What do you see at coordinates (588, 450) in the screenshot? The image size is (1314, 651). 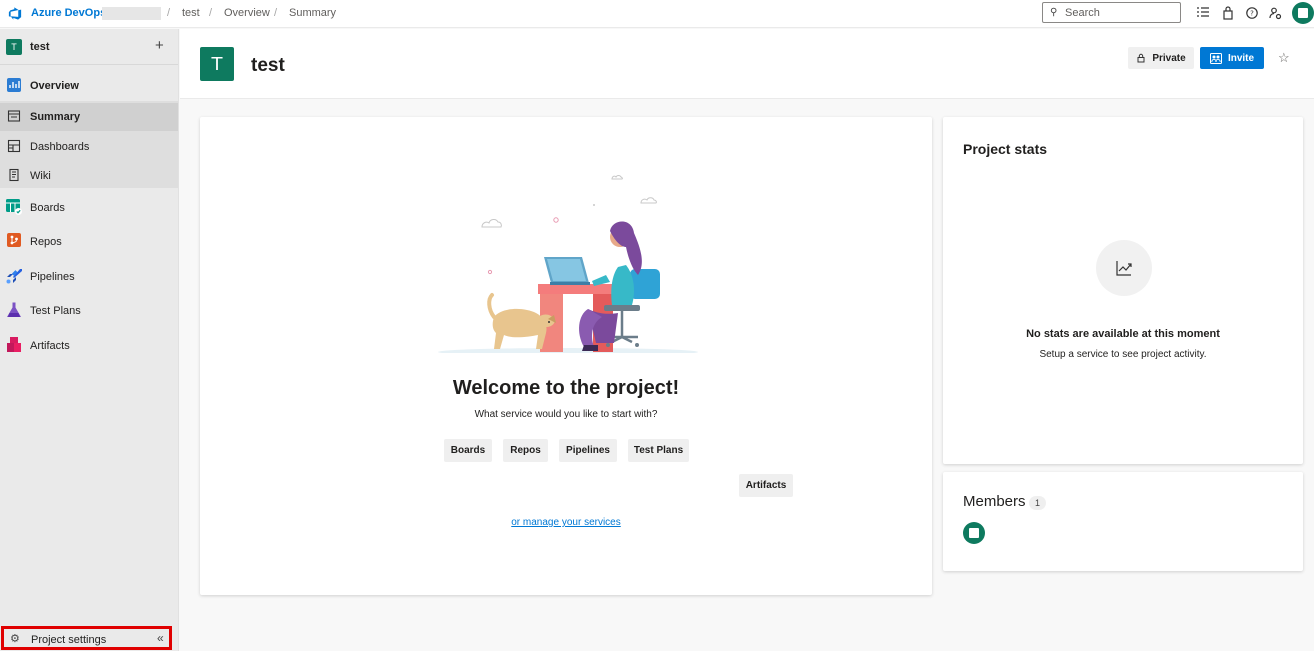 I see `service-pipelines-button: Pipelines` at bounding box center [588, 450].